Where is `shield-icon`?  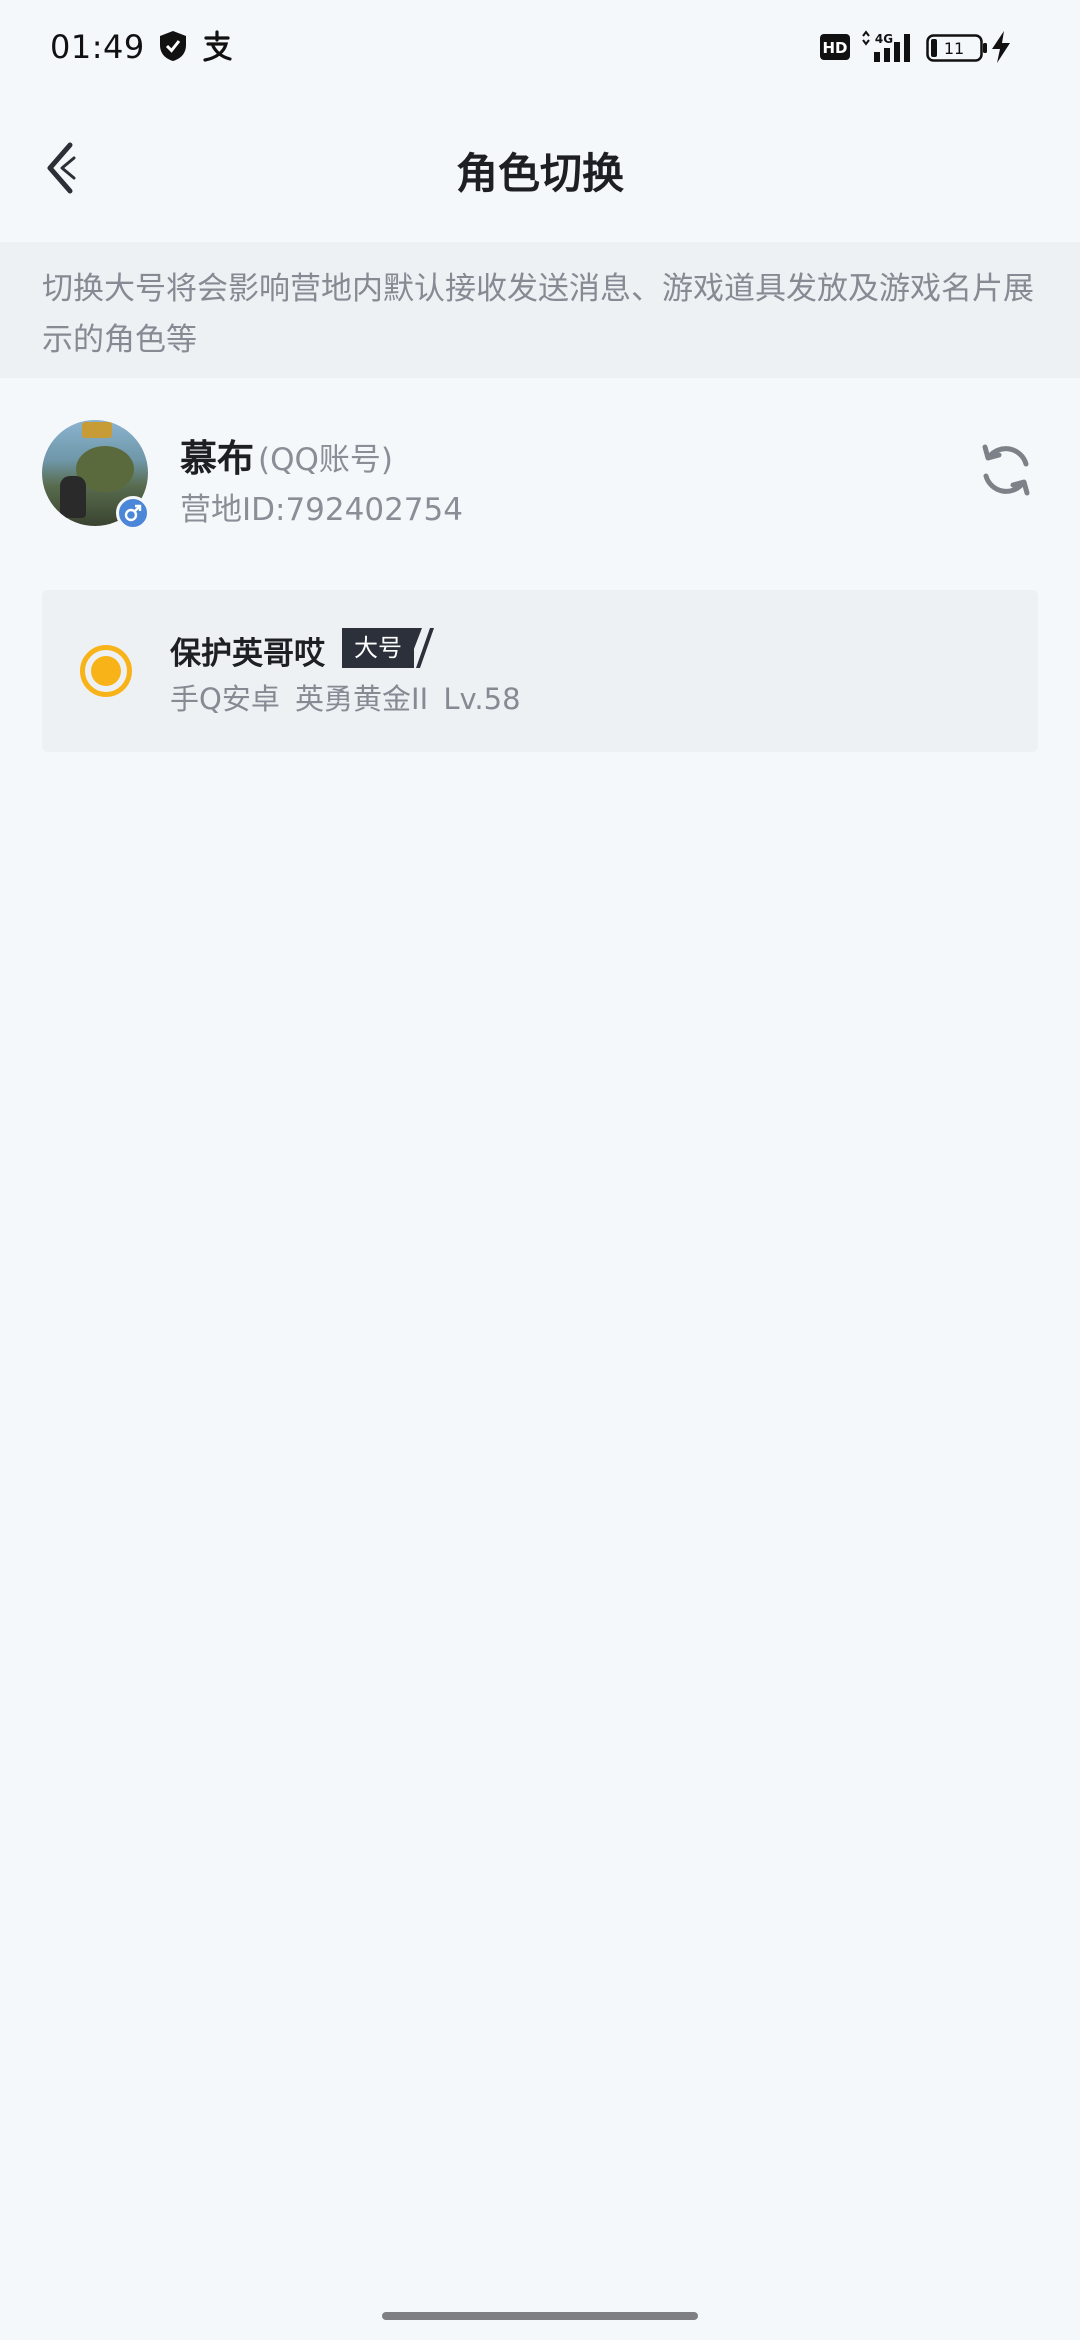
shield-icon is located at coordinates (173, 48).